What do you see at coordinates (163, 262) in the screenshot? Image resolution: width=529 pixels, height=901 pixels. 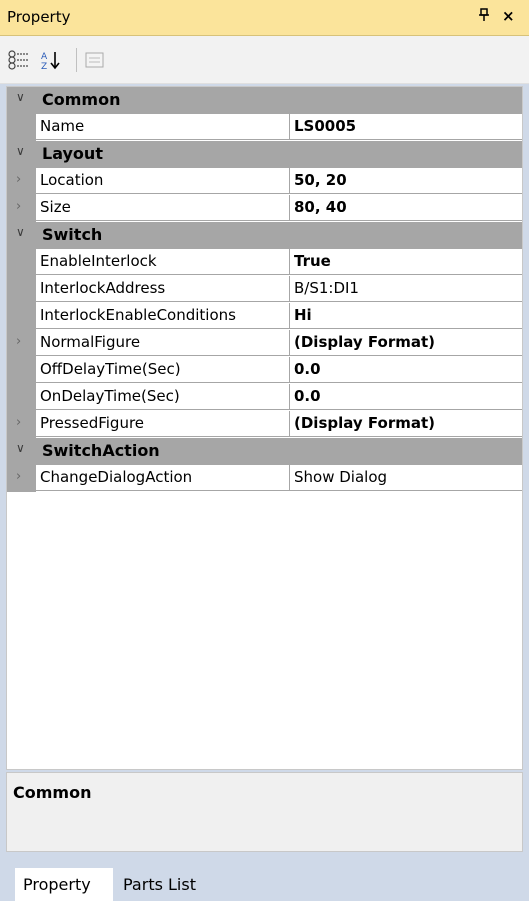 I see `property-name: EnableInterlock` at bounding box center [163, 262].